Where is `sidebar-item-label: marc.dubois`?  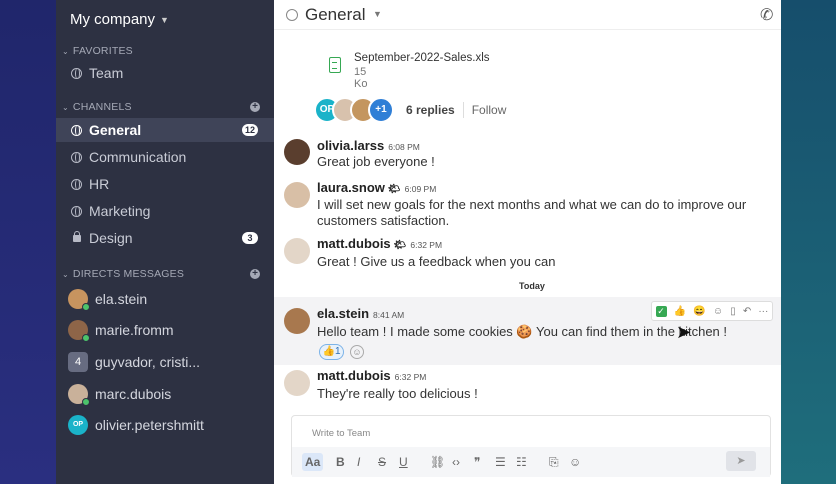
sidebar-item-label: marc.dubois is located at coordinates (133, 394).